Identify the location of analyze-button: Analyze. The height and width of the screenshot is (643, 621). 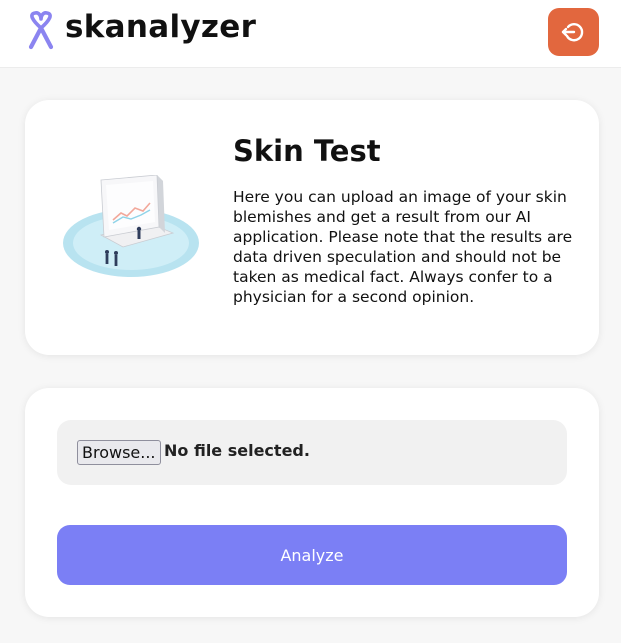
(312, 555).